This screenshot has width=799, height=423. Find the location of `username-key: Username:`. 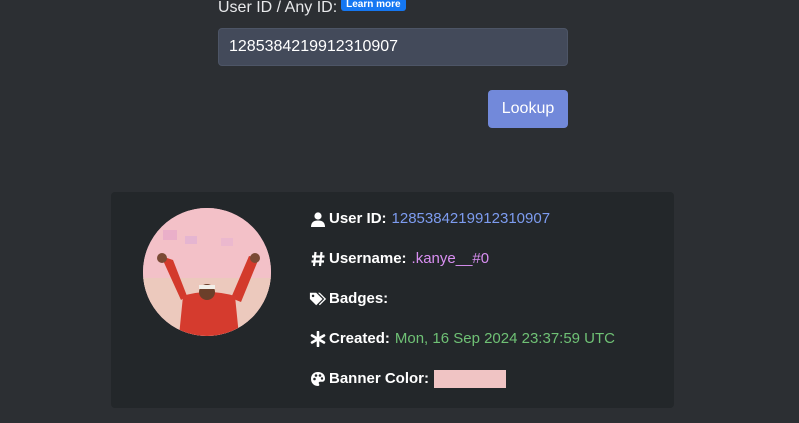

username-key: Username: is located at coordinates (368, 258).